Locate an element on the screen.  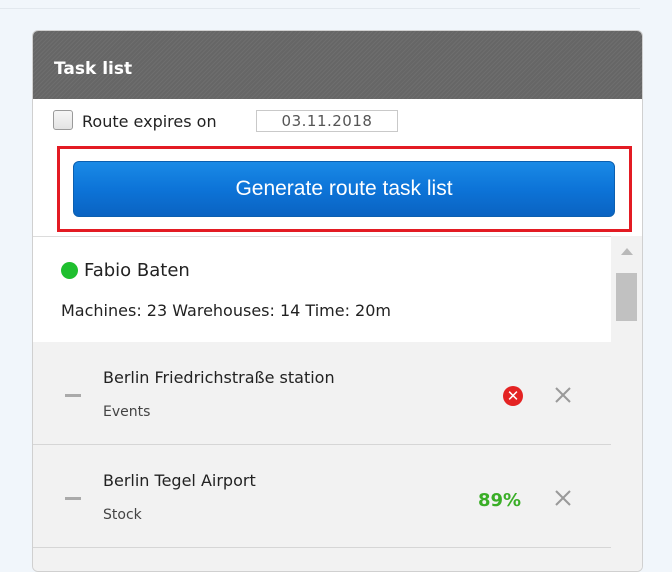
scroll-up-arrow-icon is located at coordinates (627, 251).